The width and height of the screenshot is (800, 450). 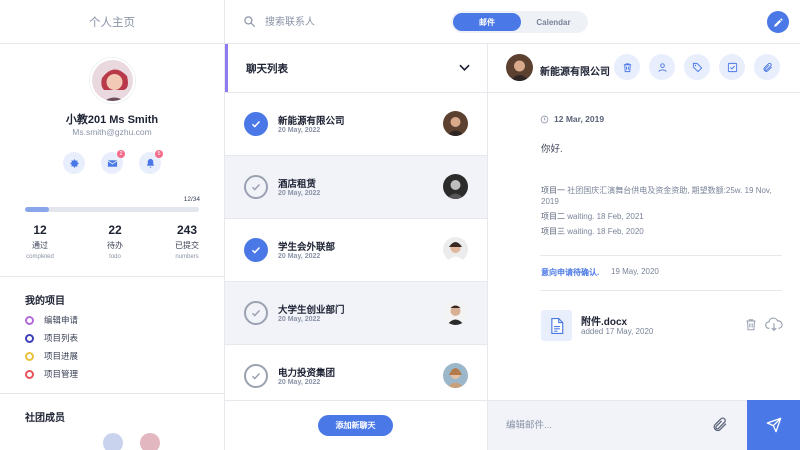 I want to click on project-item: 项目管理, so click(x=51, y=374).